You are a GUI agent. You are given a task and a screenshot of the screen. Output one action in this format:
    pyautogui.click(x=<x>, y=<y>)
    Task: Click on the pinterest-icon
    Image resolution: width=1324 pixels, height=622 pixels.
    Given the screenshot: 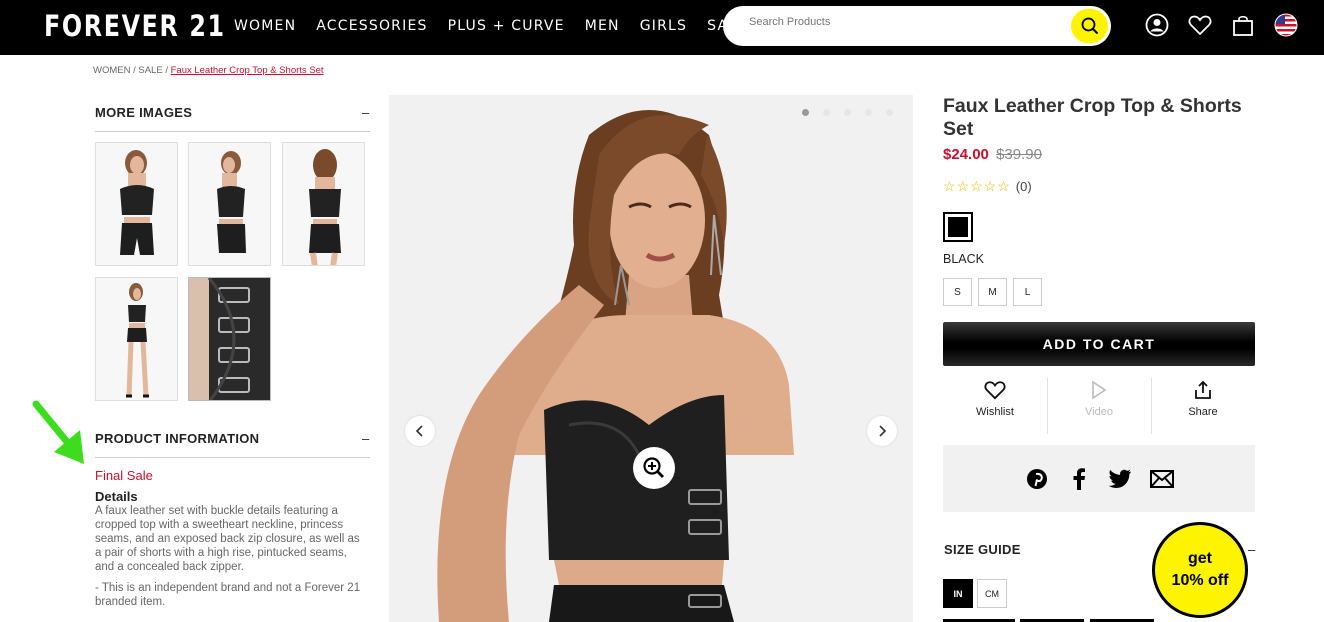 What is the action you would take?
    pyautogui.click(x=1037, y=479)
    